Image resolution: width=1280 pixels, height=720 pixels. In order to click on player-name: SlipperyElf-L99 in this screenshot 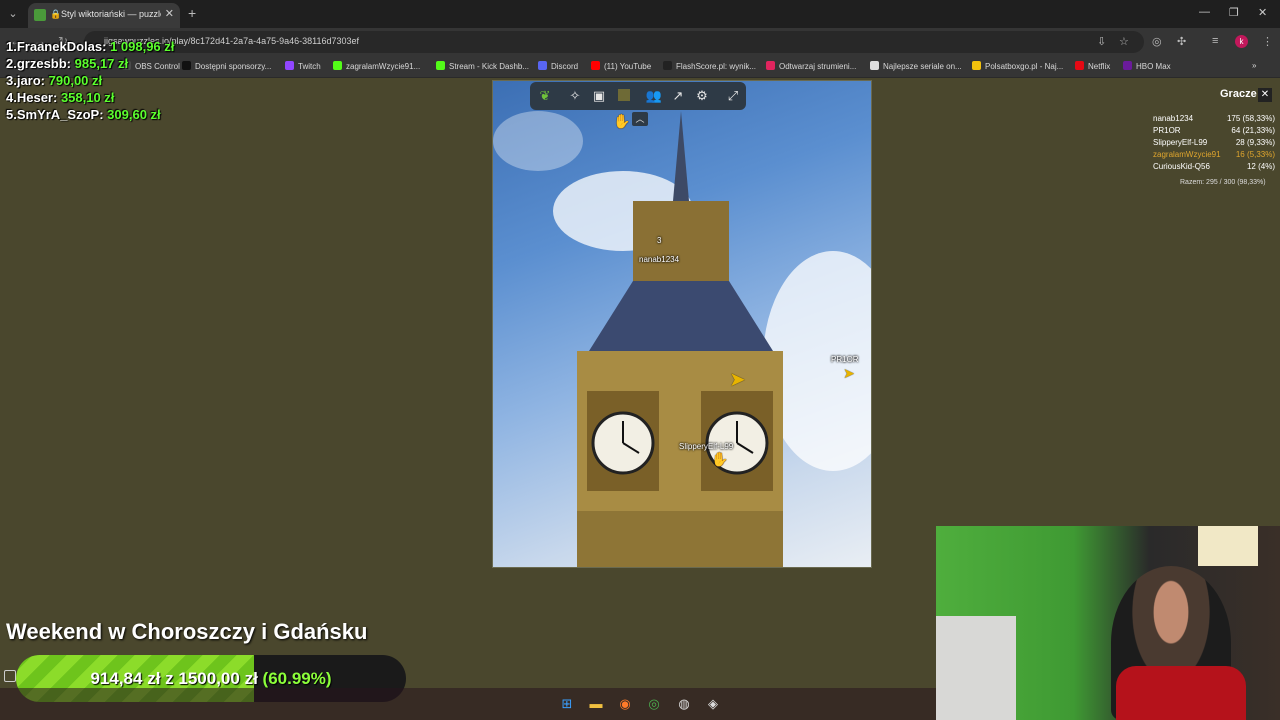, I will do `click(1180, 142)`.